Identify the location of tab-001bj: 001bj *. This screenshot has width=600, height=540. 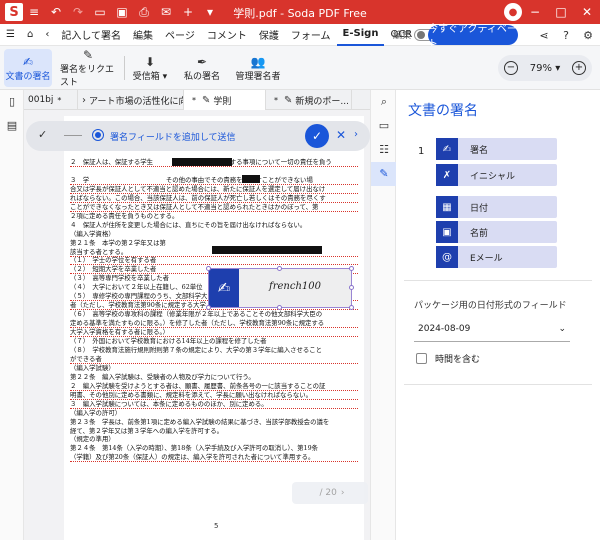
(51, 100).